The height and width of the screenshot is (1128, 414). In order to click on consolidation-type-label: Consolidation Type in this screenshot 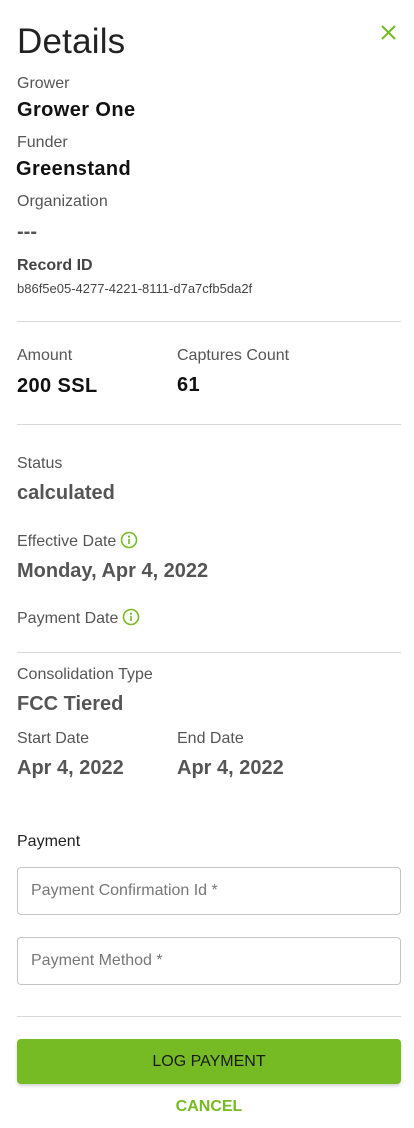, I will do `click(85, 674)`.